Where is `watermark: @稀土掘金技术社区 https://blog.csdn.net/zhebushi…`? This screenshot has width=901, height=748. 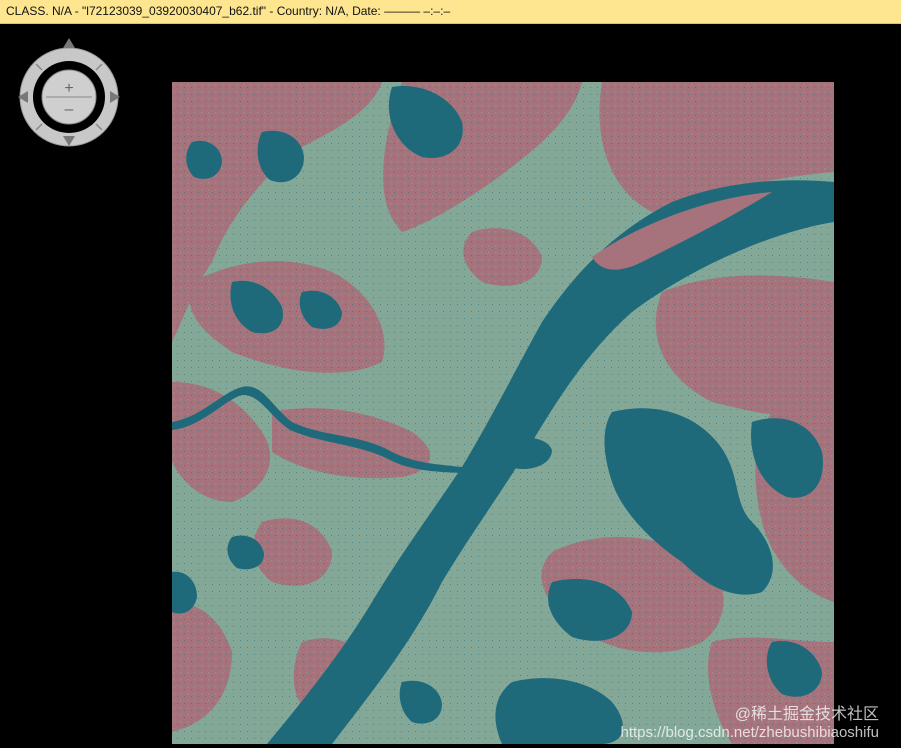 watermark: @稀土掘金技术社区 https://blog.csdn.net/zhebushi… is located at coordinates (749, 724).